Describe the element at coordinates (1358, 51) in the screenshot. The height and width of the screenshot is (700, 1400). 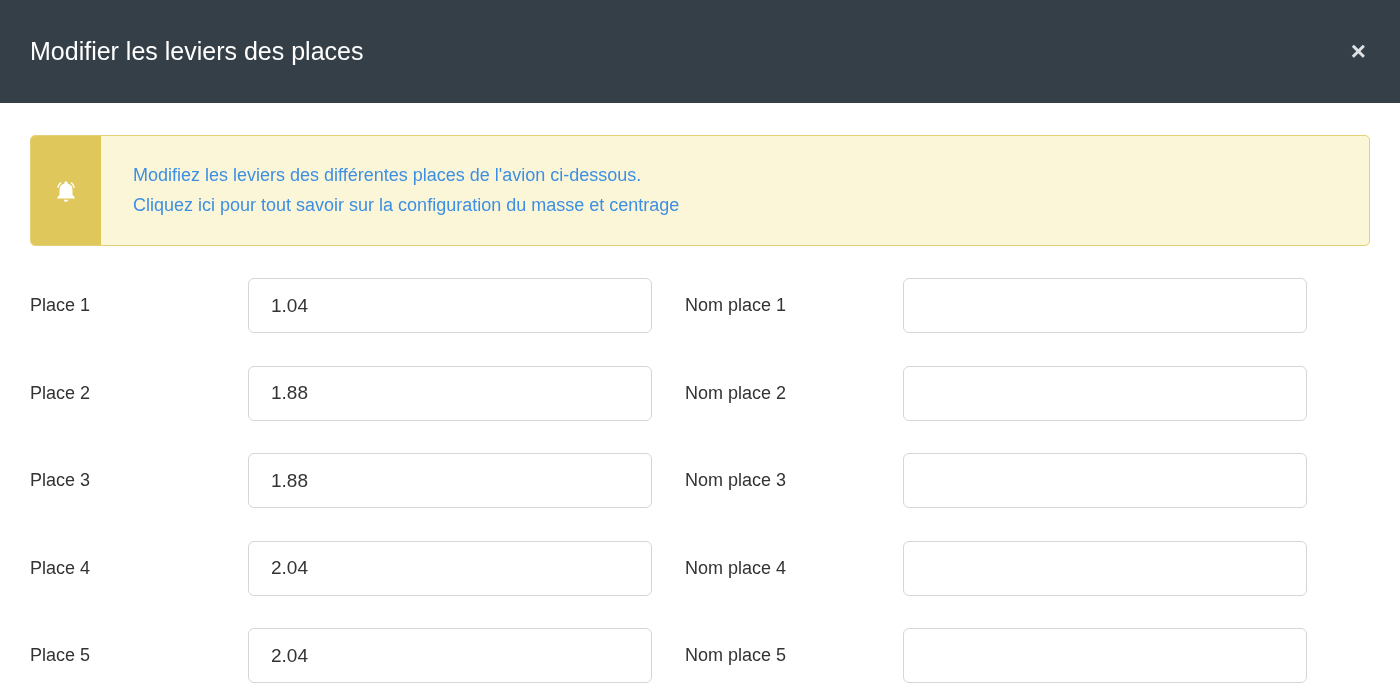
I see `close-button: ×` at that location.